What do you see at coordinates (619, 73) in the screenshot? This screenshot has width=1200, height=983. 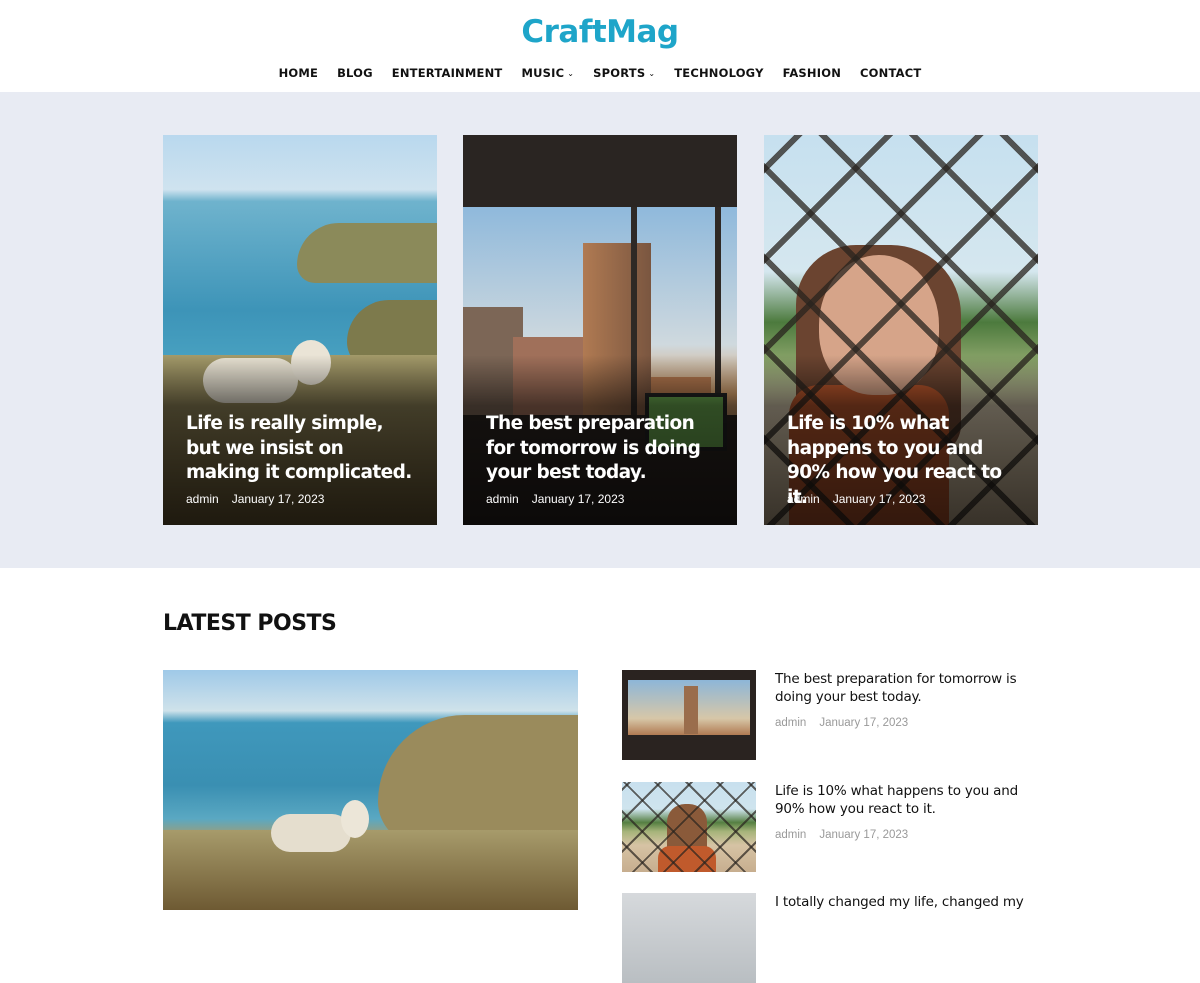 I see `nav-item-label: SPORTS` at bounding box center [619, 73].